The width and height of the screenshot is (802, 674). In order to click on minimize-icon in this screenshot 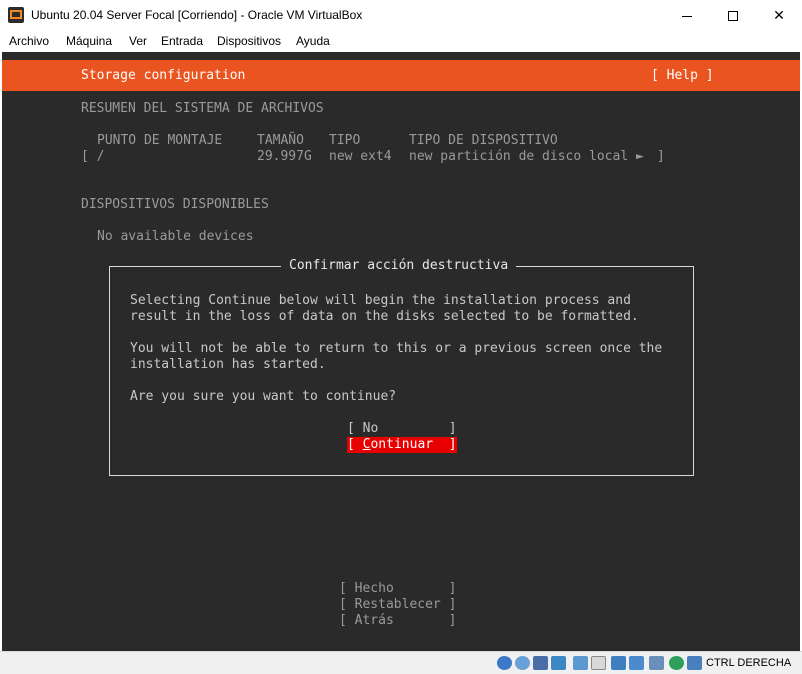, I will do `click(687, 16)`.